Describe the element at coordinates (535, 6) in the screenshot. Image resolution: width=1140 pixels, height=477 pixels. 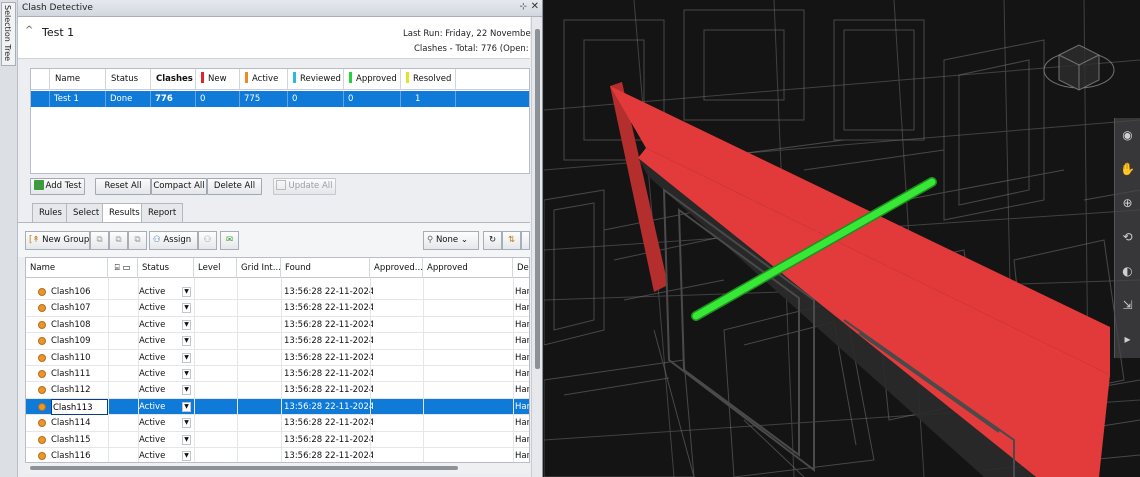
I see `close-icon: ✕` at that location.